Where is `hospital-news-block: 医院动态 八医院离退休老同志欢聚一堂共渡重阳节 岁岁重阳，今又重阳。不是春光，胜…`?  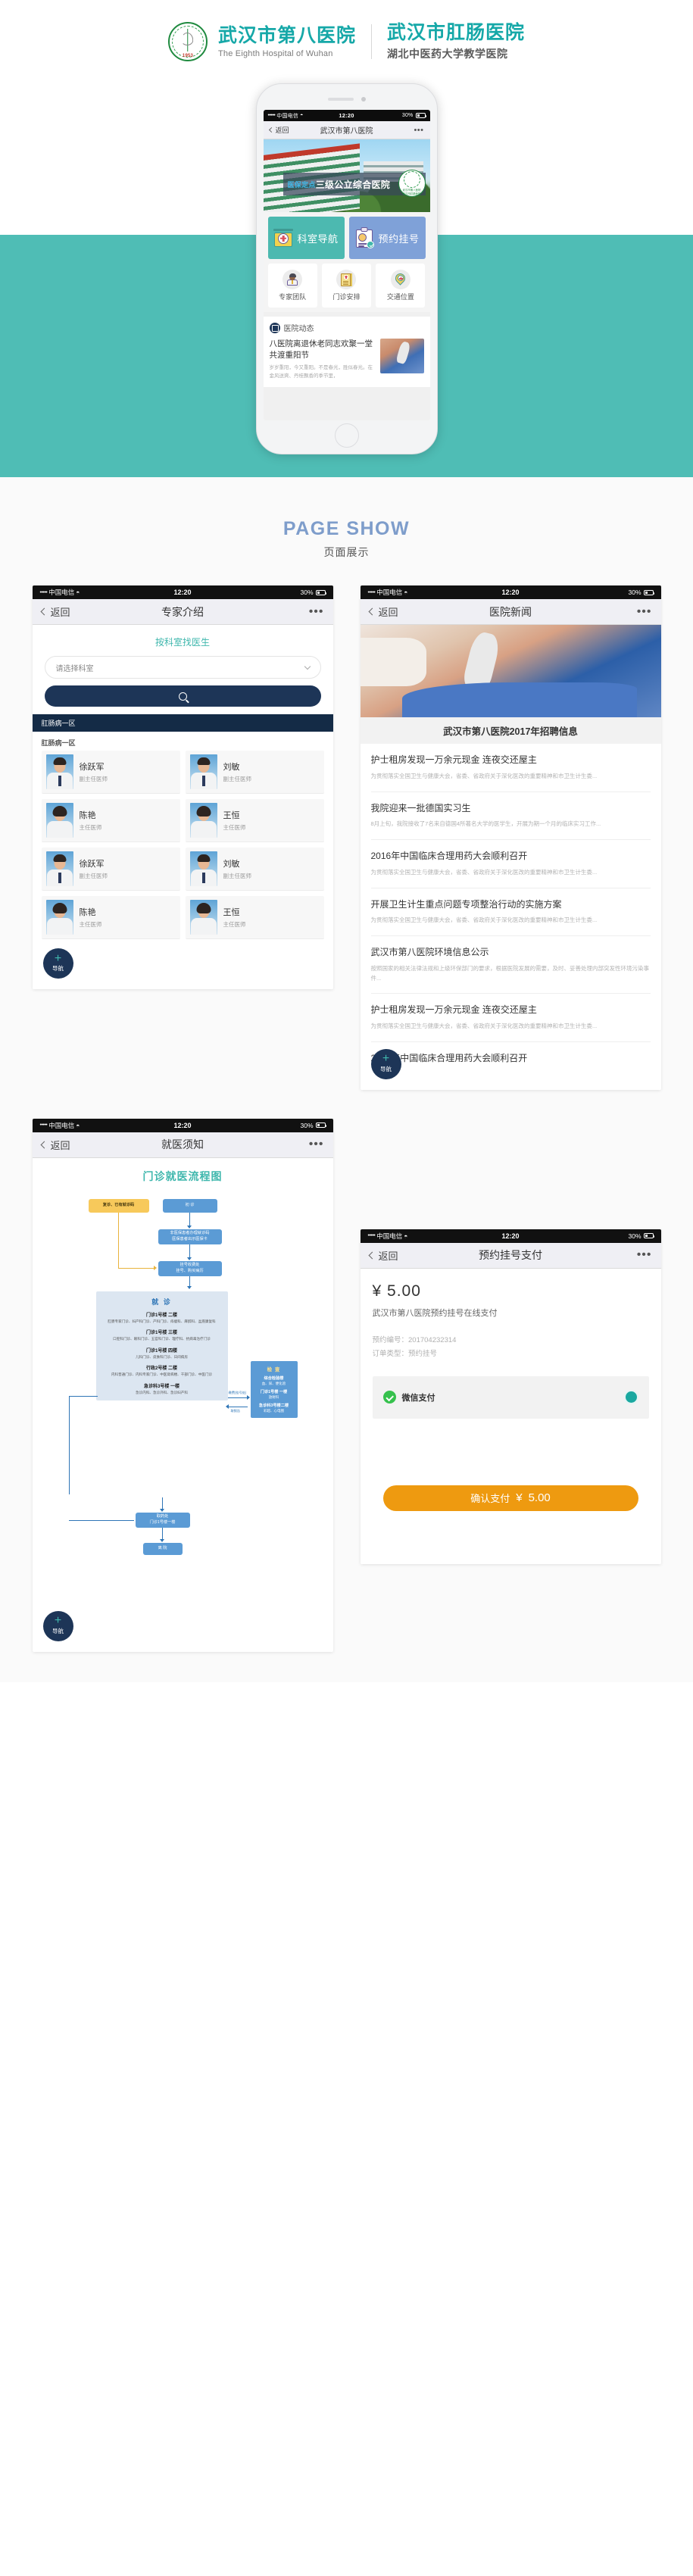
hospital-news-block: 医院动态 八医院离退休老同志欢聚一堂共渡重阳节 岁岁重阳，今又重阳。不是春光，胜… is located at coordinates (346, 352).